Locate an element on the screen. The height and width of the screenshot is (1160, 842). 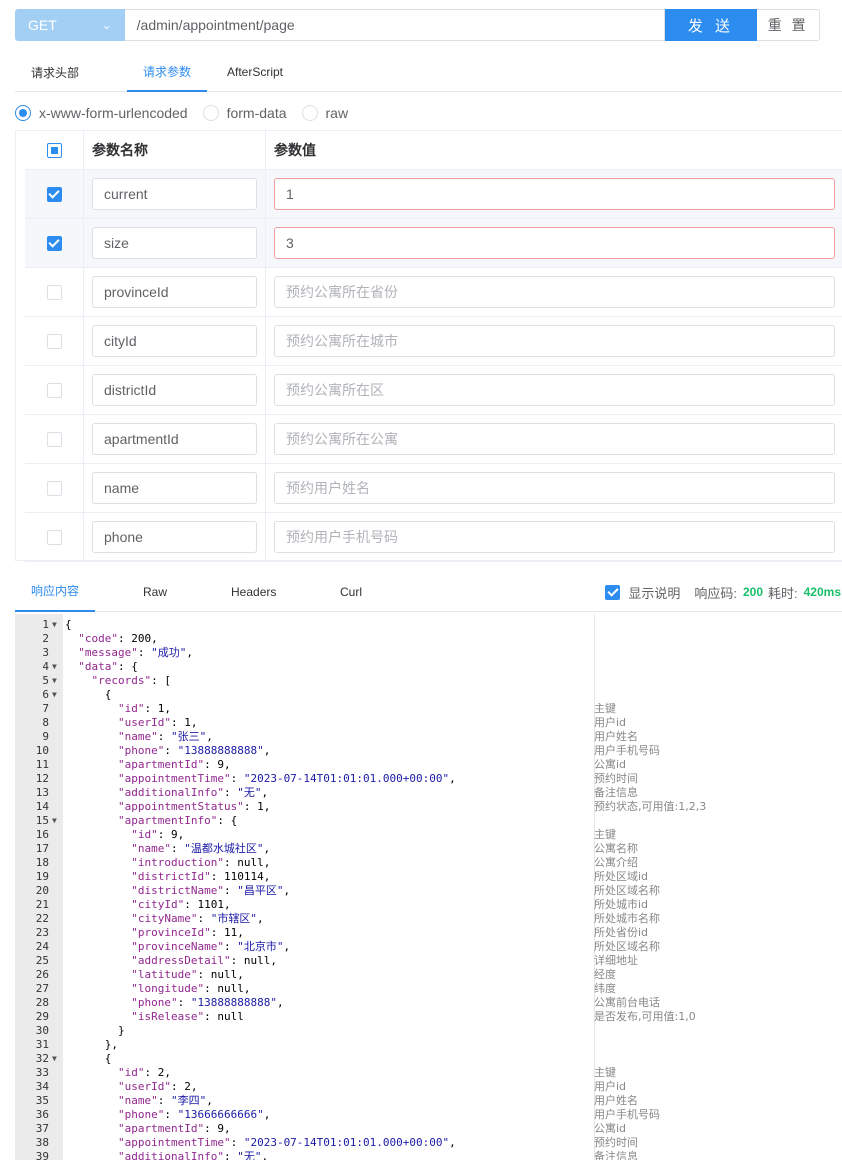
param-value-input: 预约公寓所在公寓 is located at coordinates (554, 439).